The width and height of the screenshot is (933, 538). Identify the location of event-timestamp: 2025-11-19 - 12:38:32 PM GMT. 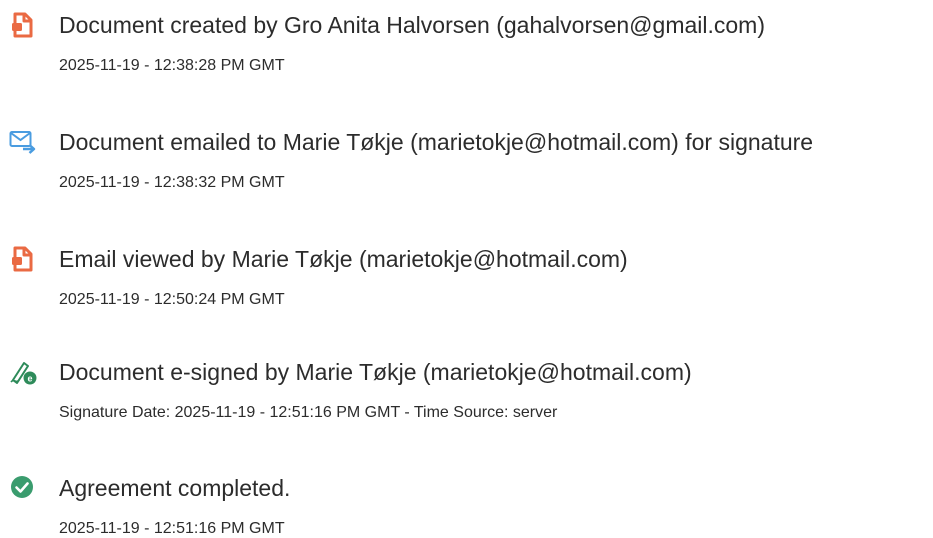
(172, 182).